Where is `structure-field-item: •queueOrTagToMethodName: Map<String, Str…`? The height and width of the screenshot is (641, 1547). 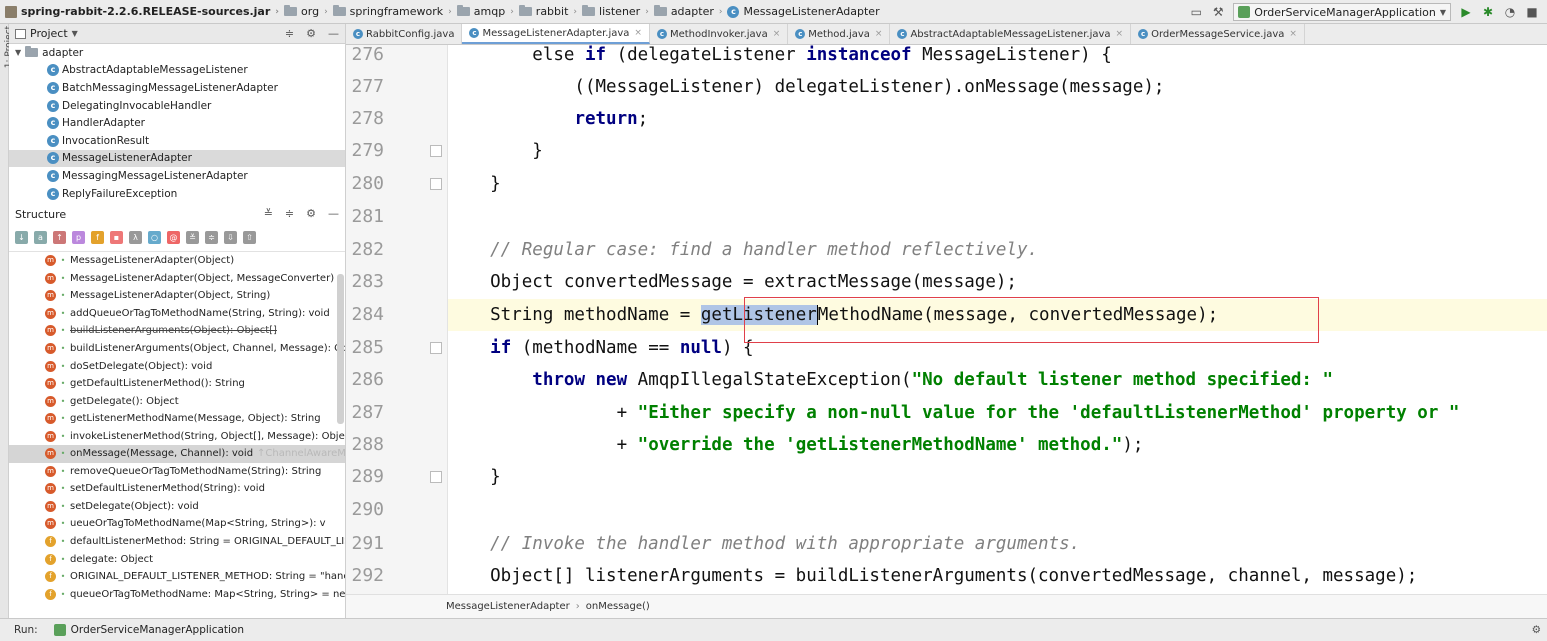 structure-field-item: •queueOrTagToMethodName: Map<String, Str… is located at coordinates (177, 594).